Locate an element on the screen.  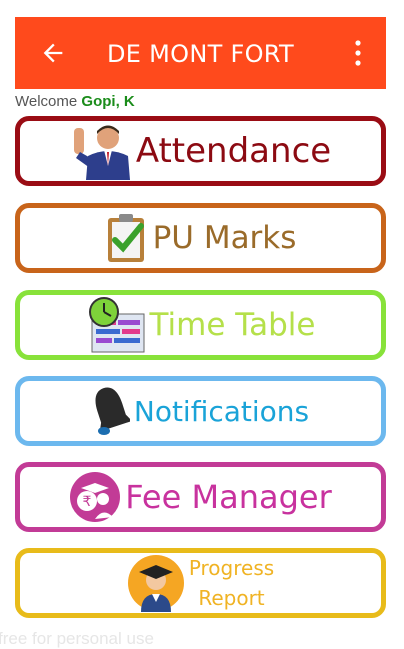
time-table-button: Time Table is located at coordinates (200, 325).